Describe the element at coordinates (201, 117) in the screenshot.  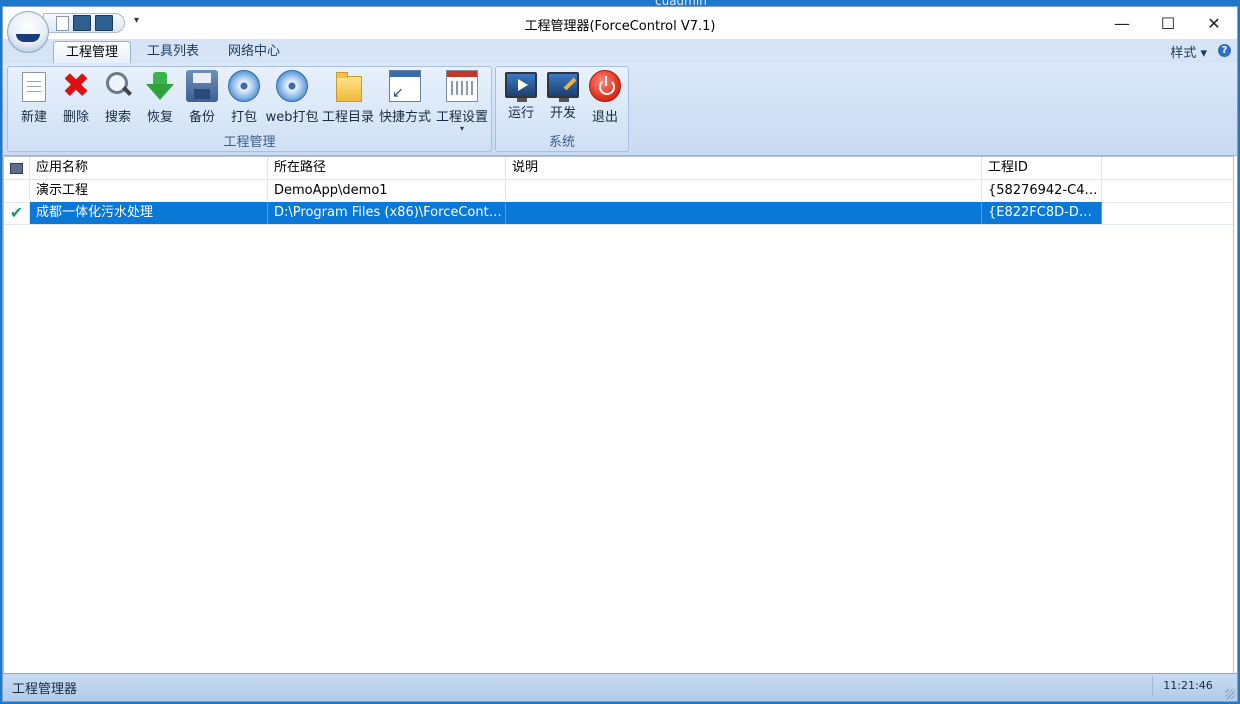
I see `backup-label: 备份` at that location.